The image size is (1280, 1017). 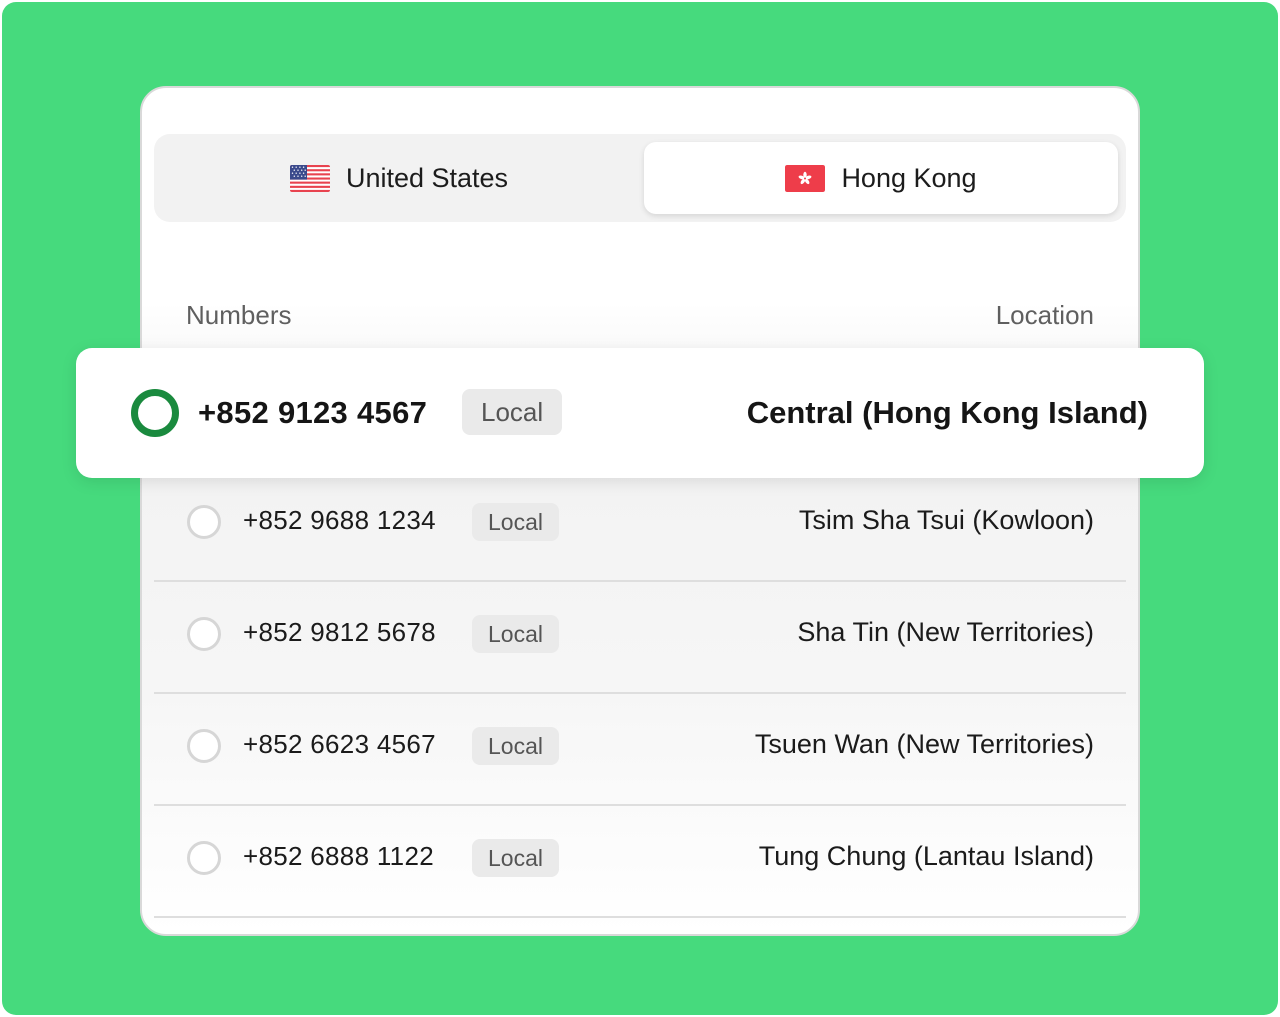 I want to click on number-location: Tung Chung (Lantau Island), so click(x=926, y=856).